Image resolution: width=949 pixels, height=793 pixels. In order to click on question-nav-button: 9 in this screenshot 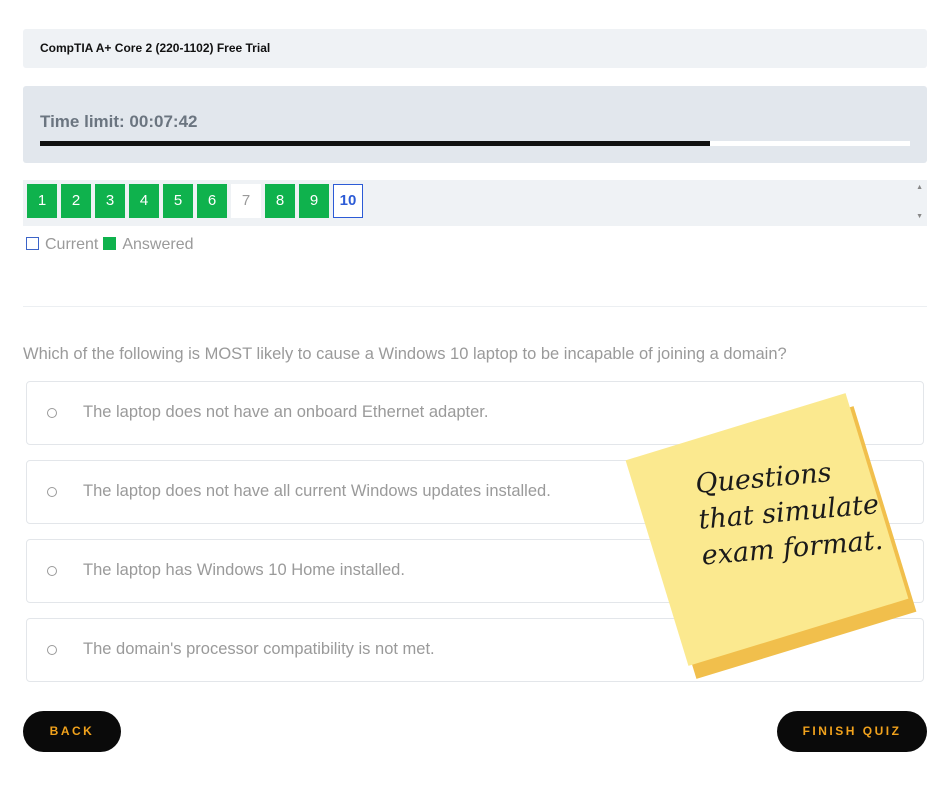, I will do `click(314, 201)`.